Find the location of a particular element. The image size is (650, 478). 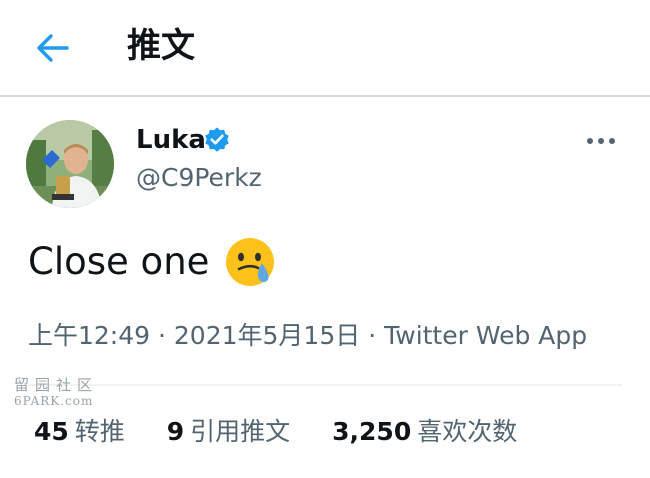

tweet-text: Close one is located at coordinates (119, 261).